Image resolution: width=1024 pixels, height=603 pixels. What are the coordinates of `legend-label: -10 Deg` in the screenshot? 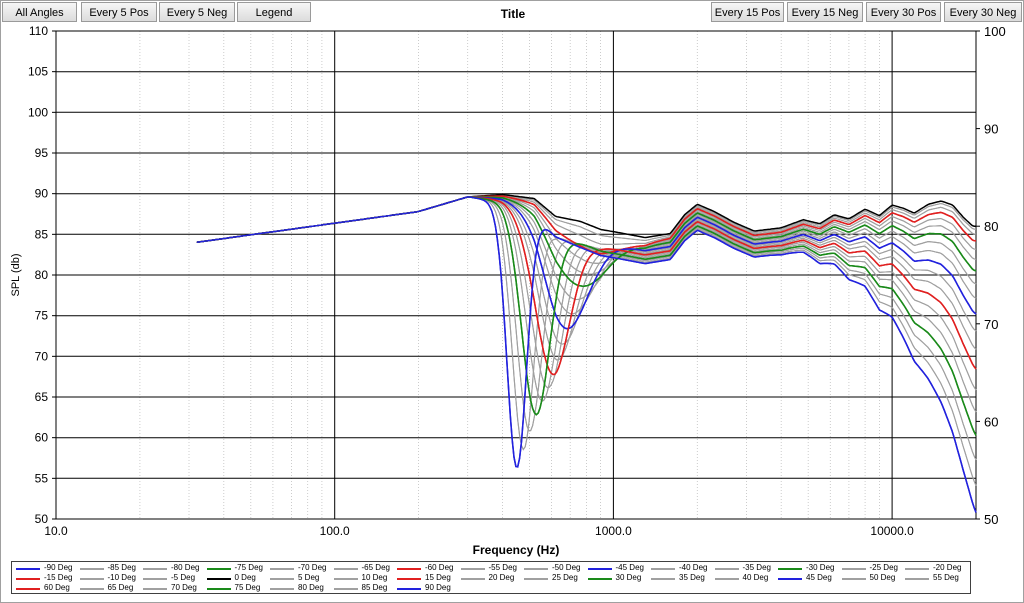 It's located at (121, 577).